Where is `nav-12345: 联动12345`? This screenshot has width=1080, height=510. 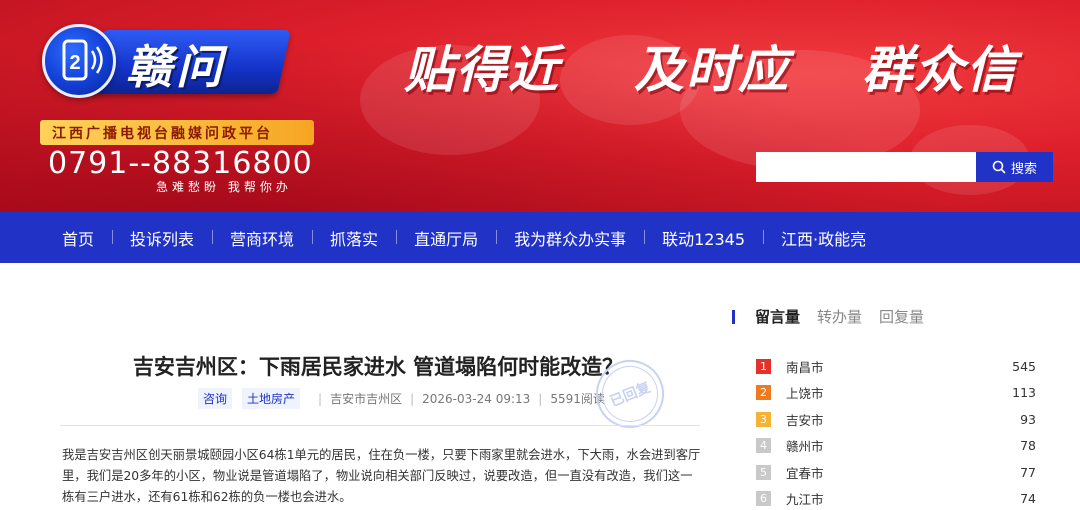
nav-12345: 联动12345 is located at coordinates (703, 238).